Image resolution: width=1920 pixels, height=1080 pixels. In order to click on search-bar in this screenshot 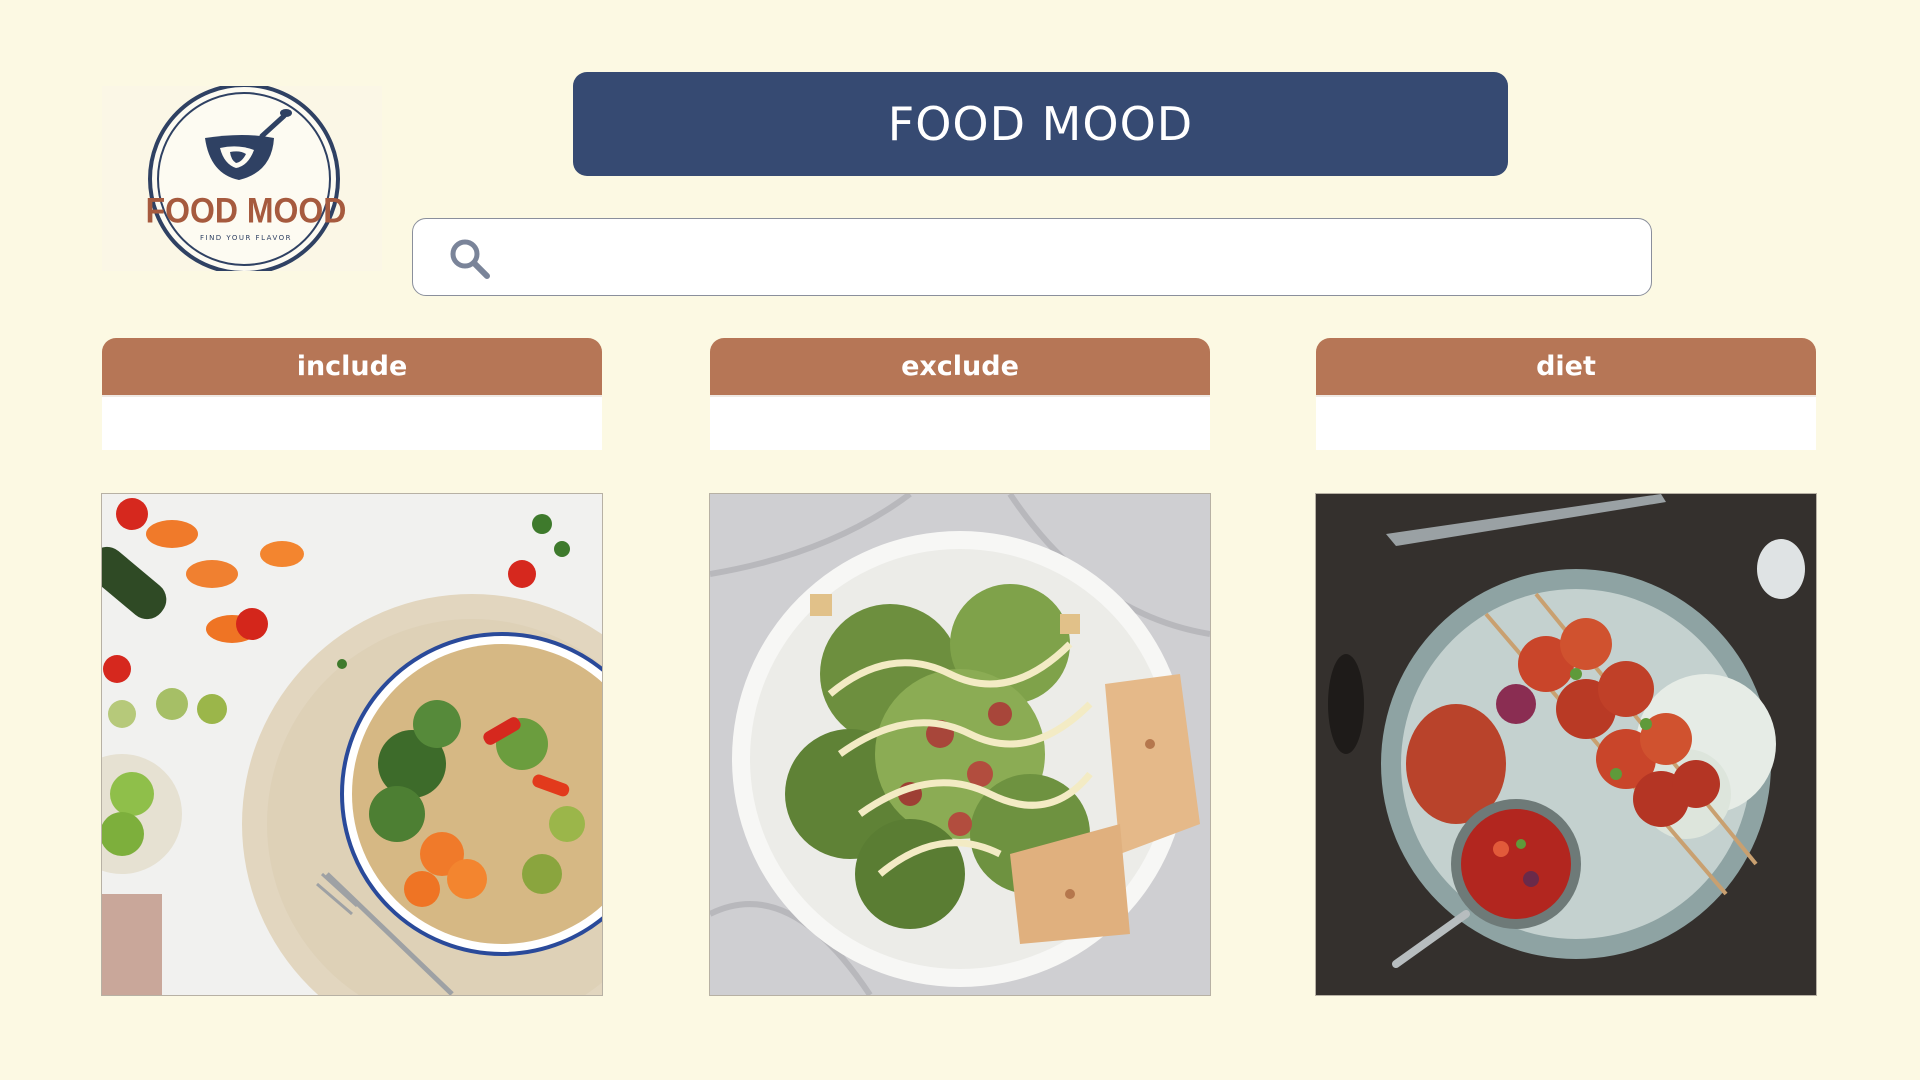, I will do `click(1032, 257)`.